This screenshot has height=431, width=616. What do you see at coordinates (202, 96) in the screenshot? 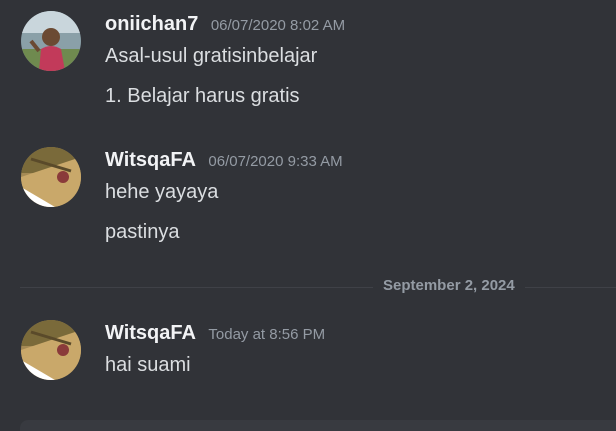
I see `message-text: 1. Belajar harus gratis` at bounding box center [202, 96].